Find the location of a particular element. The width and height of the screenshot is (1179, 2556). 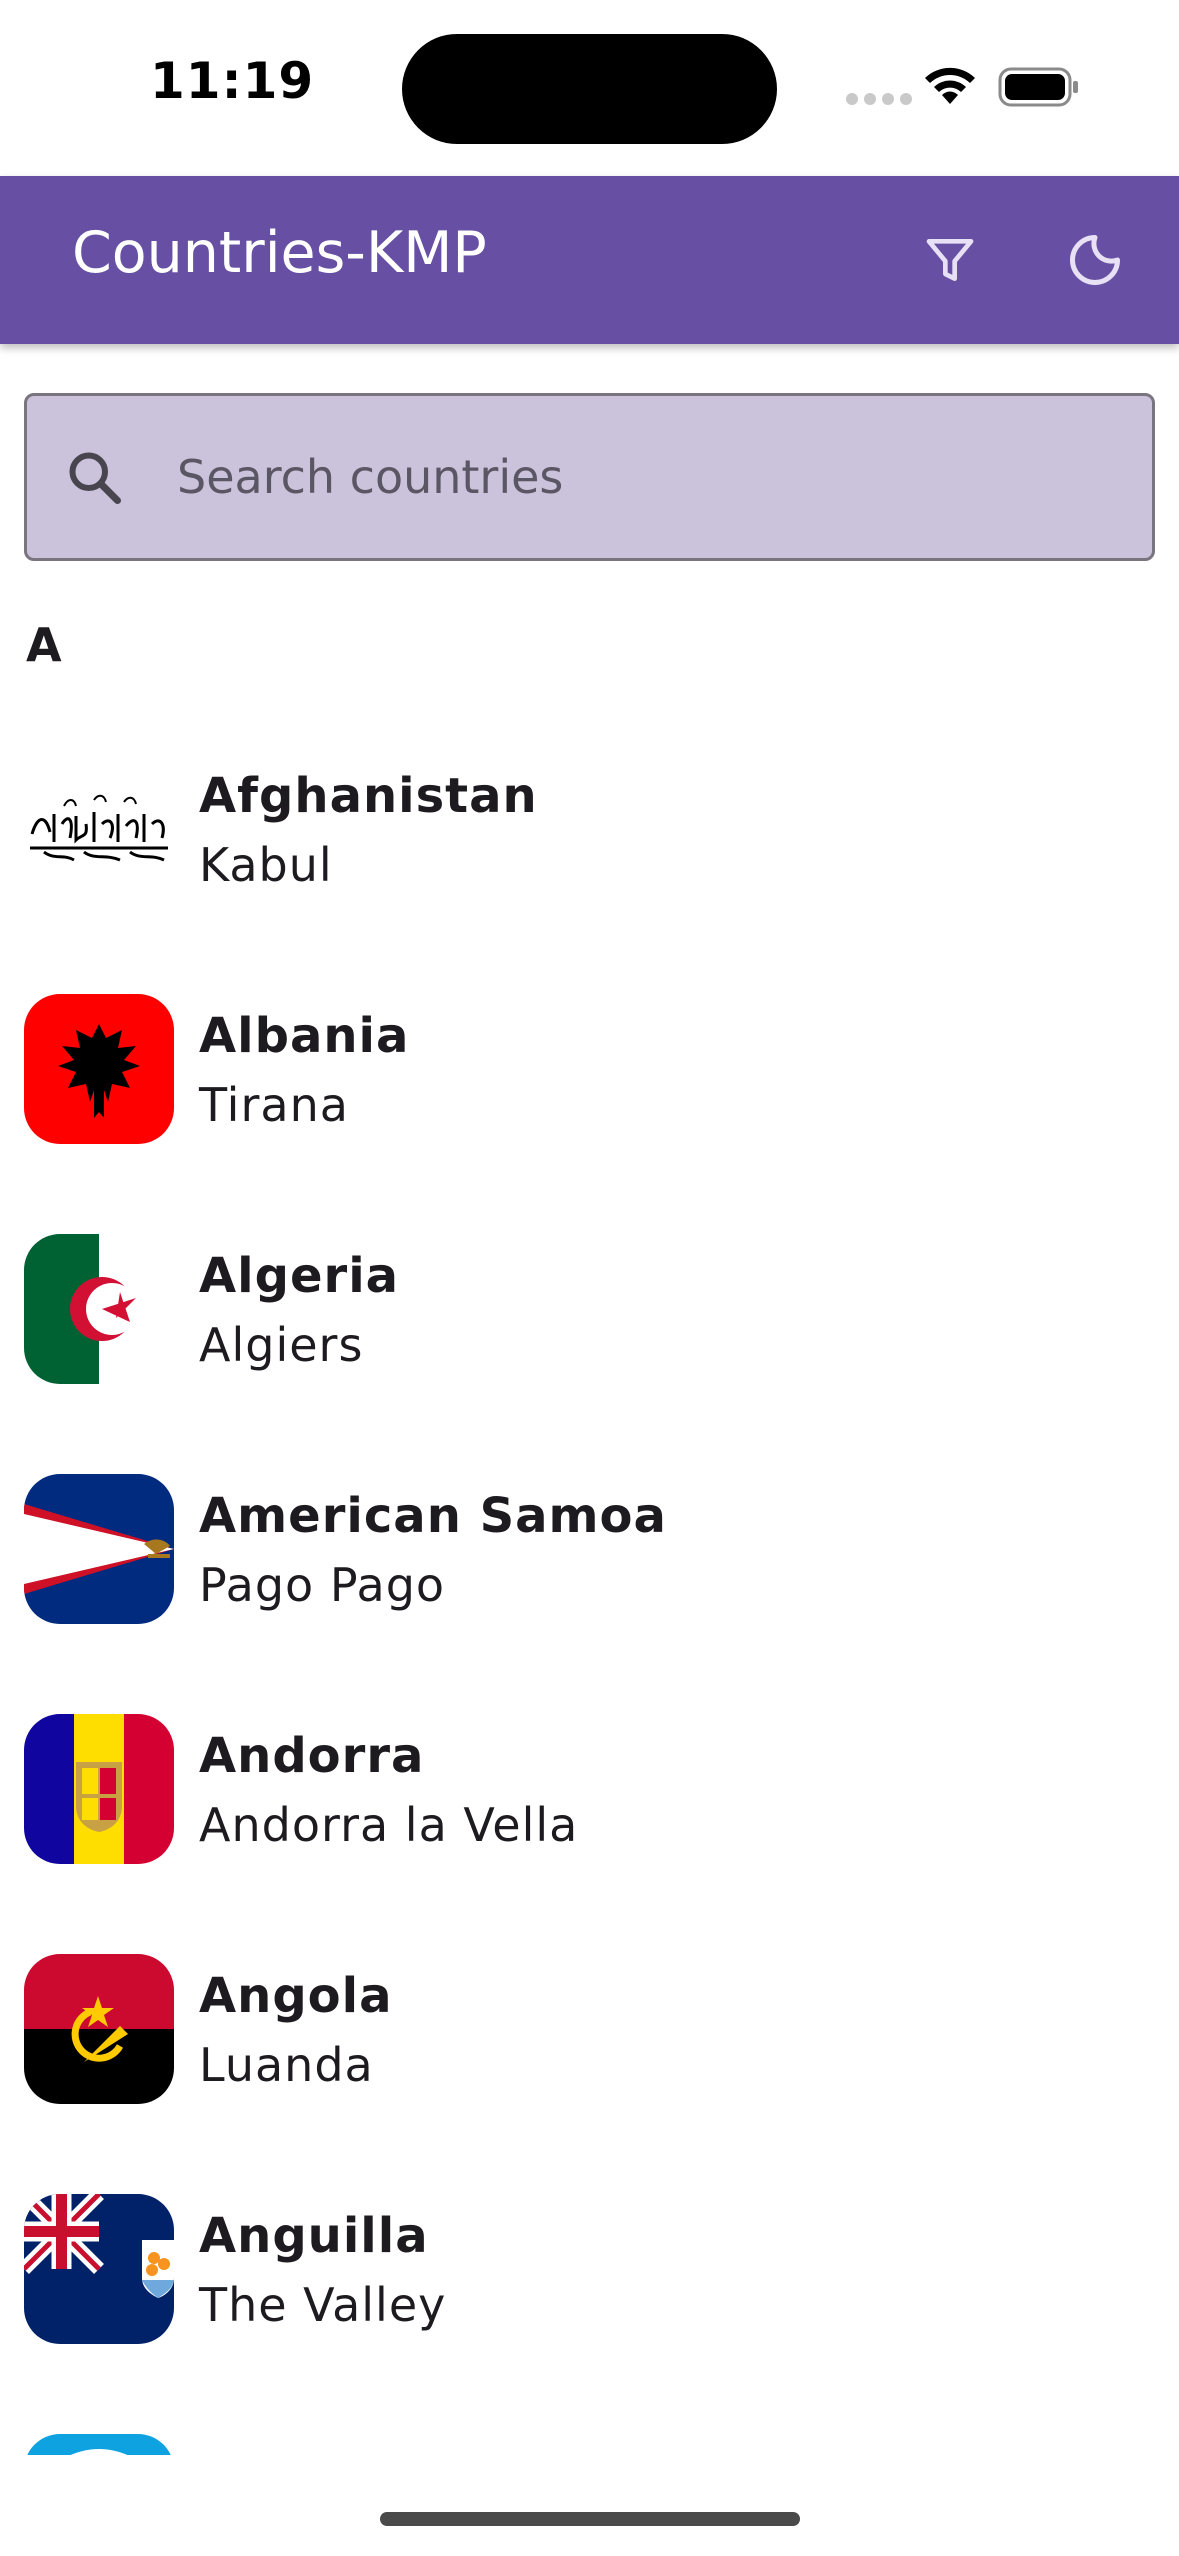

wifi-icon is located at coordinates (950, 85).